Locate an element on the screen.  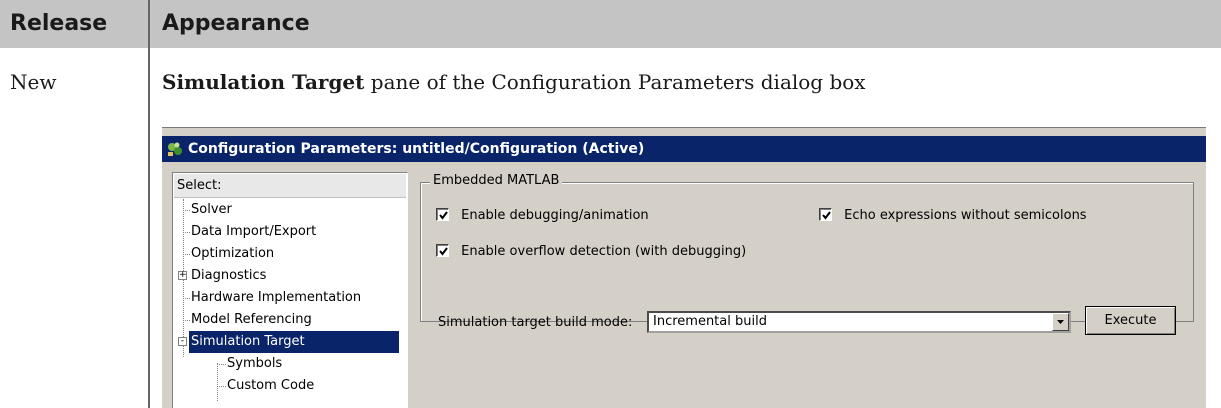
column-divider is located at coordinates (149, 204).